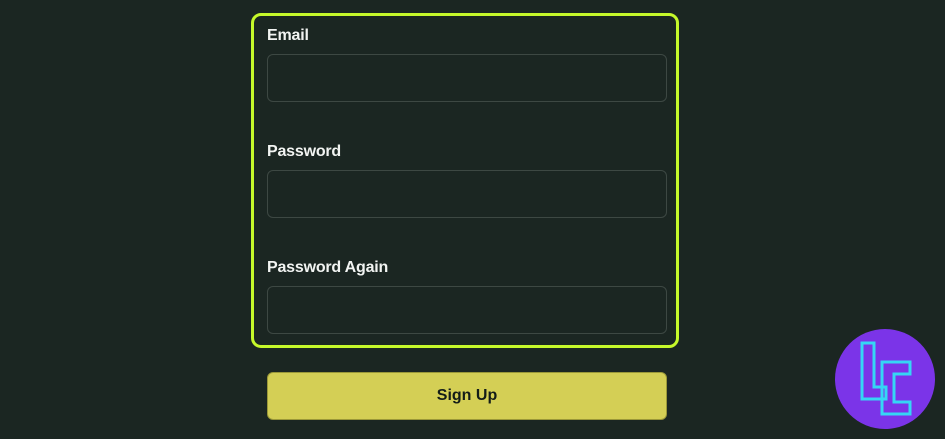 The image size is (945, 439). Describe the element at coordinates (467, 78) in the screenshot. I see `email-field` at that location.